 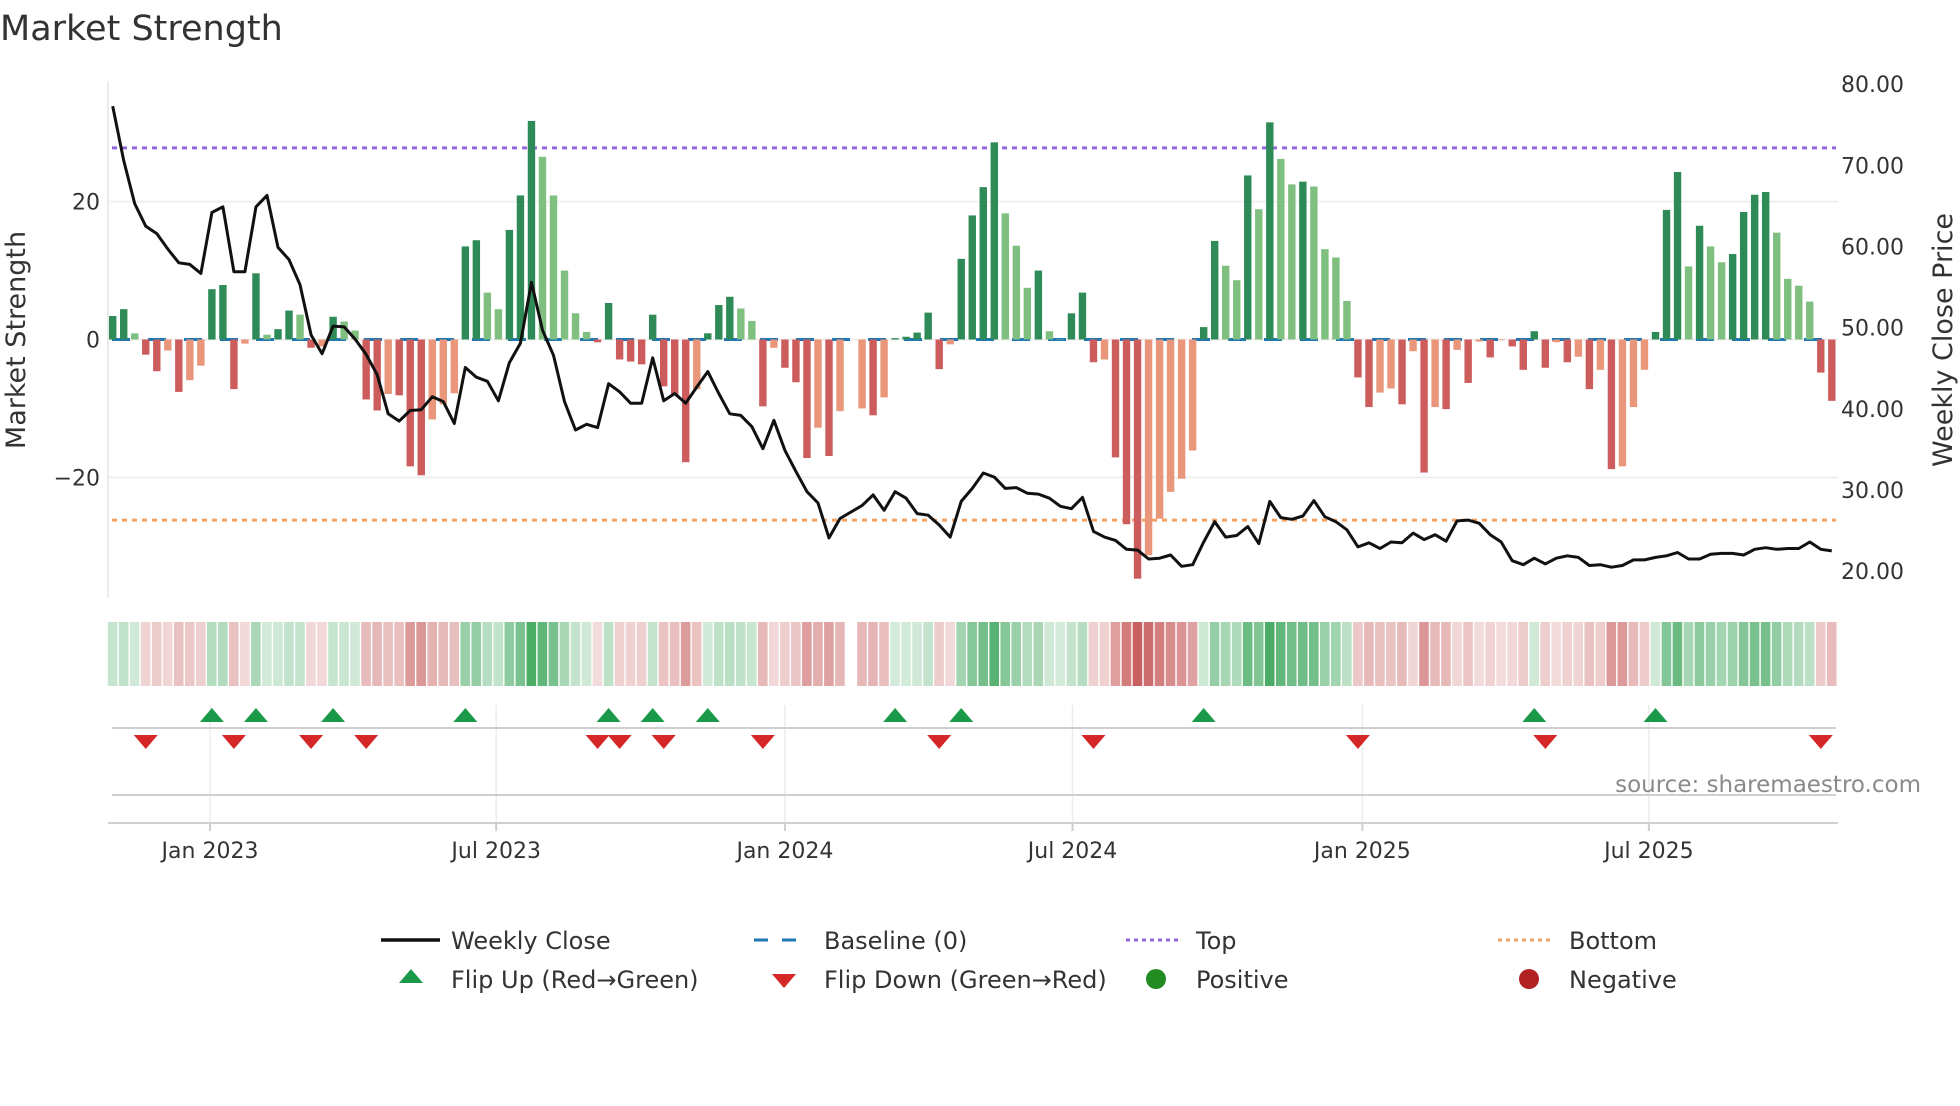 What do you see at coordinates (1217, 980) in the screenshot?
I see `legend-item-positive: Positive` at bounding box center [1217, 980].